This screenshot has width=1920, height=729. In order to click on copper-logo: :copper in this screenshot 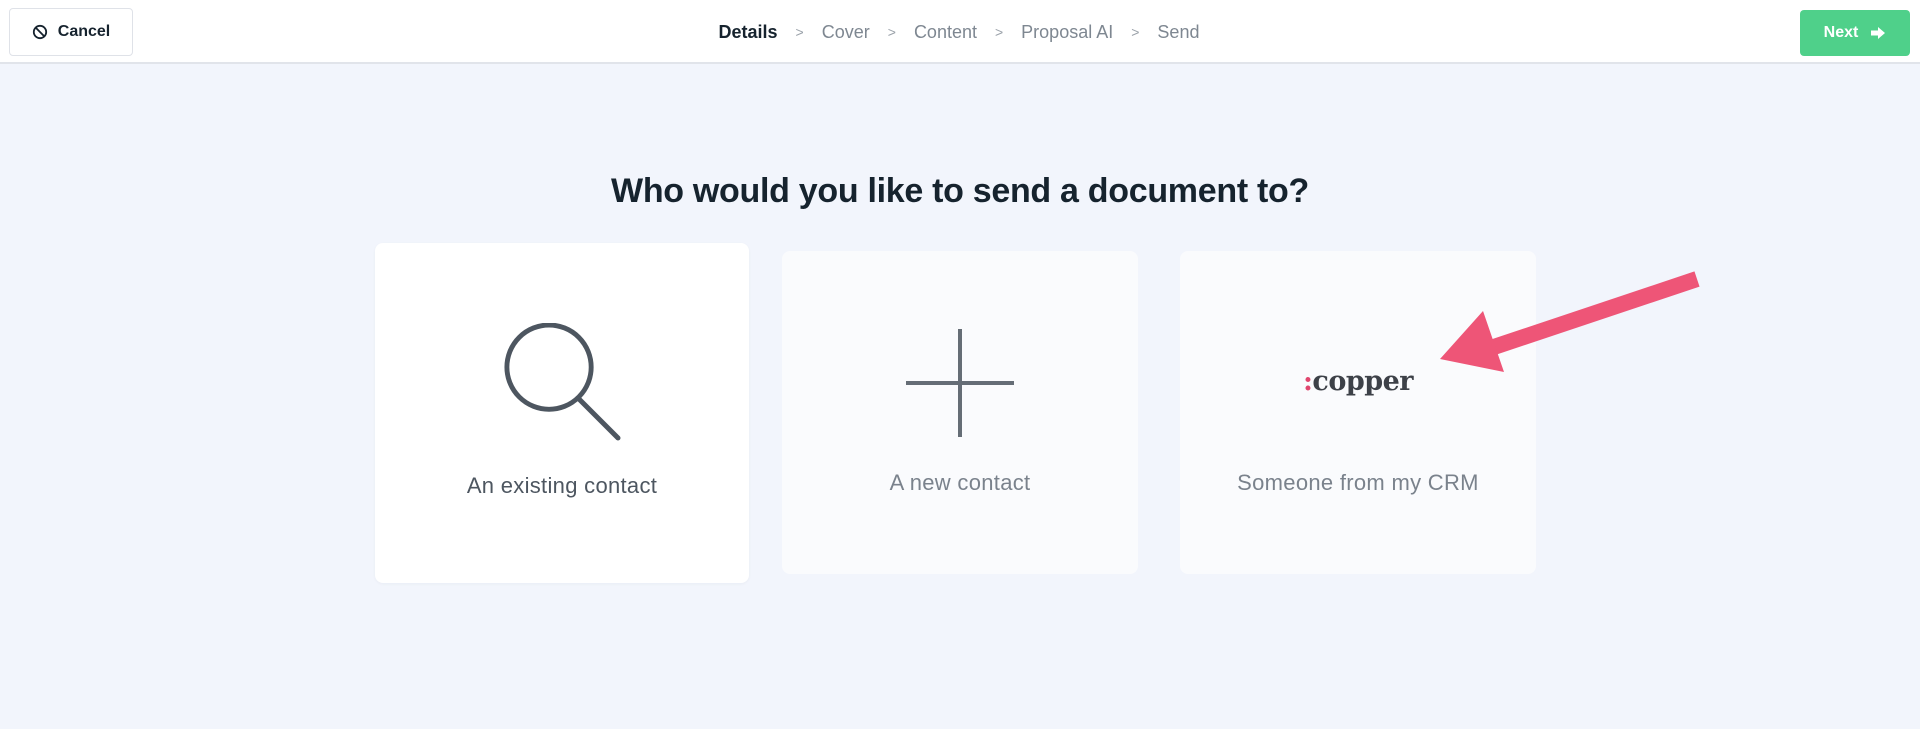, I will do `click(1358, 381)`.